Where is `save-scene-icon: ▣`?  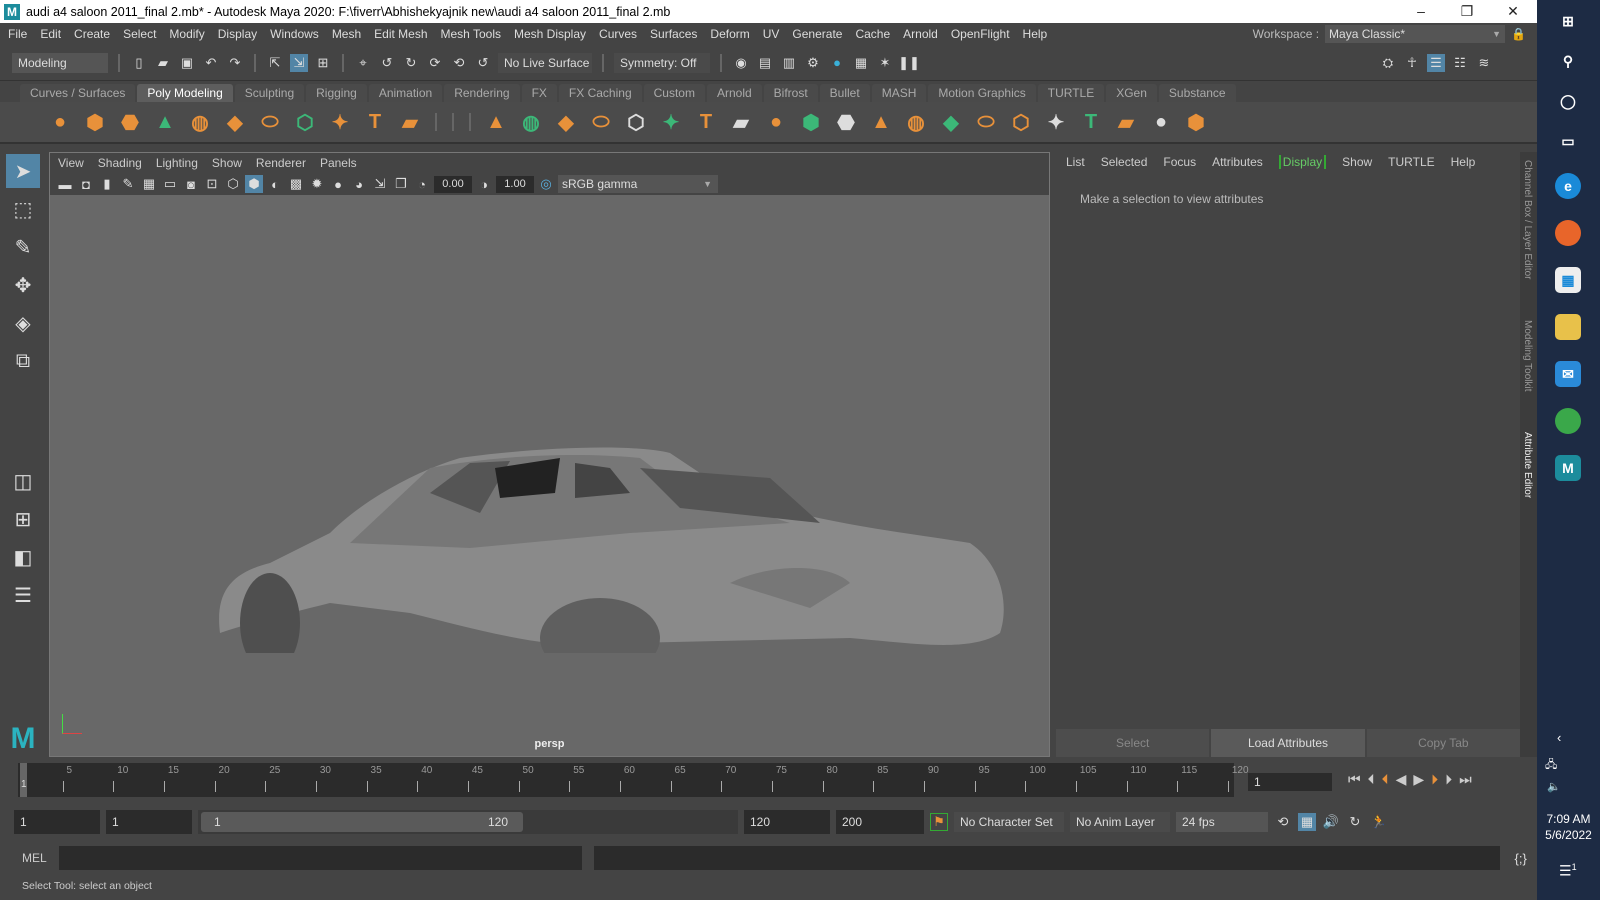 save-scene-icon: ▣ is located at coordinates (187, 63).